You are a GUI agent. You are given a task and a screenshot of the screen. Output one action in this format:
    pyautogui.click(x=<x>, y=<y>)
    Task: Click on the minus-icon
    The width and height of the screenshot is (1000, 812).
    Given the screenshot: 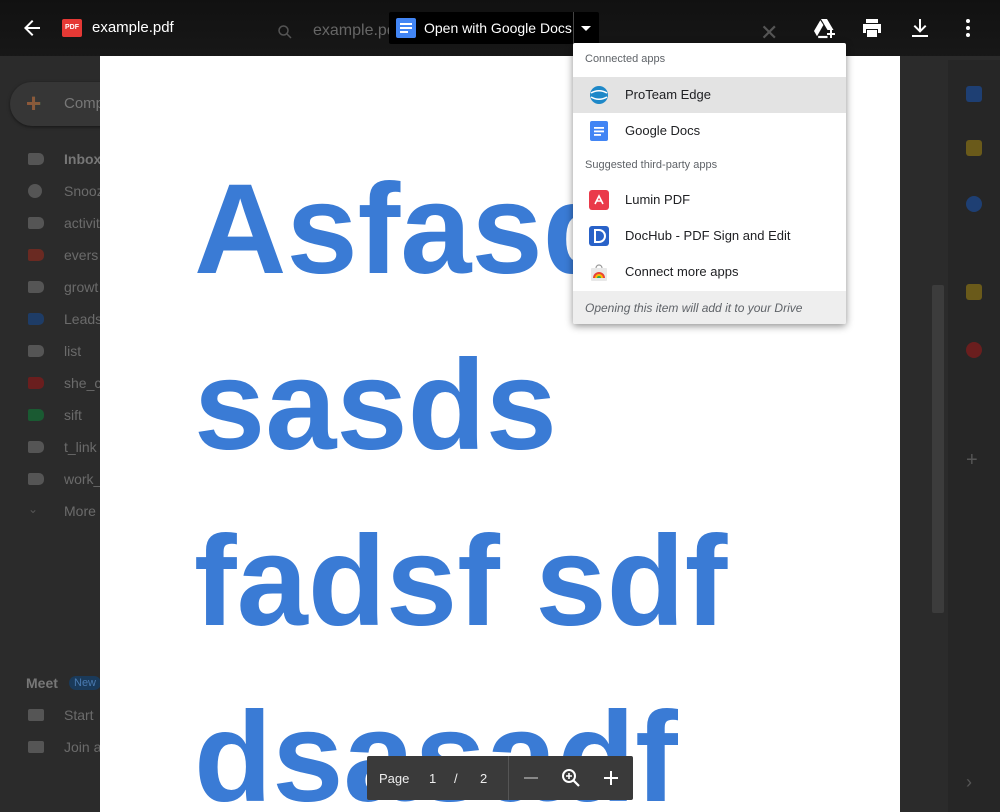 What is the action you would take?
    pyautogui.click(x=531, y=778)
    